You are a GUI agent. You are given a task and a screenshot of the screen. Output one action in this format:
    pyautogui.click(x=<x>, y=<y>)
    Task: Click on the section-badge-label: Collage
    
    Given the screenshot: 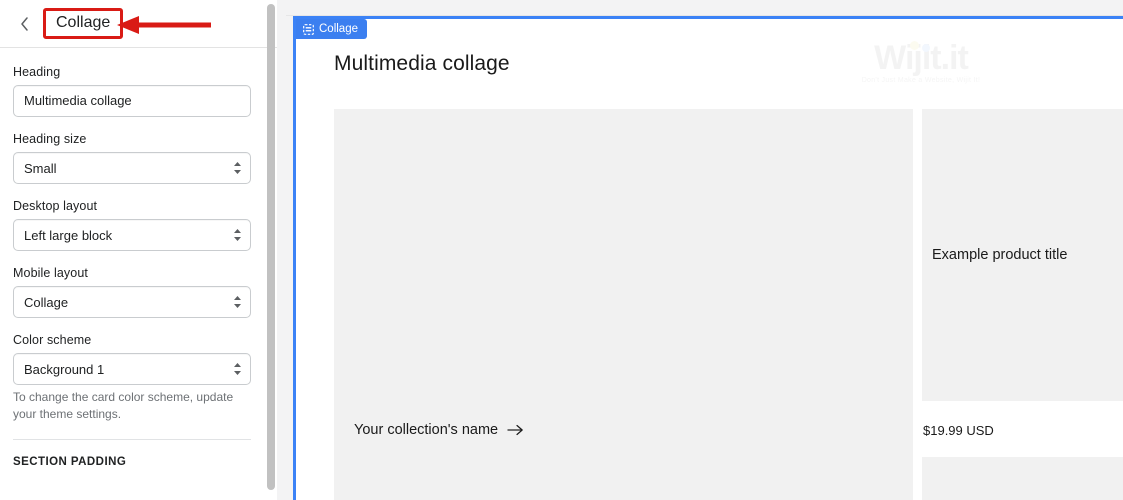 What is the action you would take?
    pyautogui.click(x=338, y=29)
    